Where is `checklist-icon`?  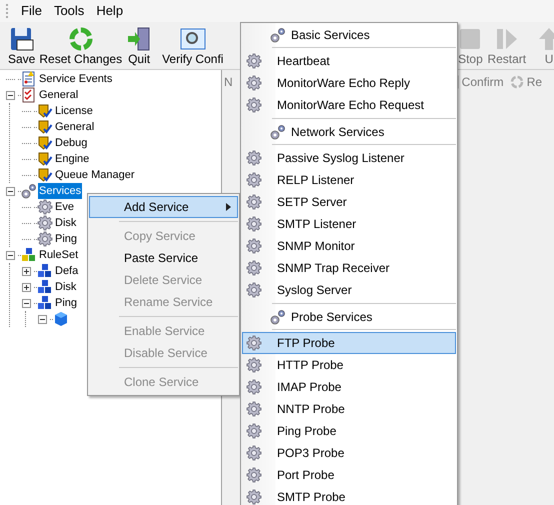 checklist-icon is located at coordinates (29, 95).